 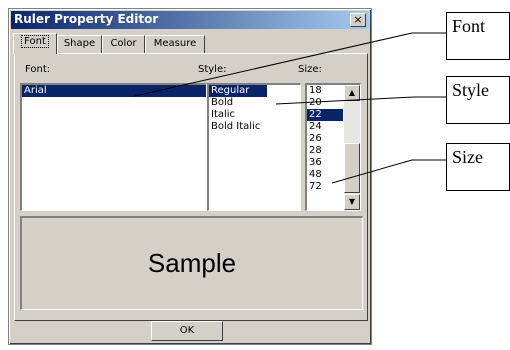 I want to click on tab-font: Font, so click(x=35, y=43).